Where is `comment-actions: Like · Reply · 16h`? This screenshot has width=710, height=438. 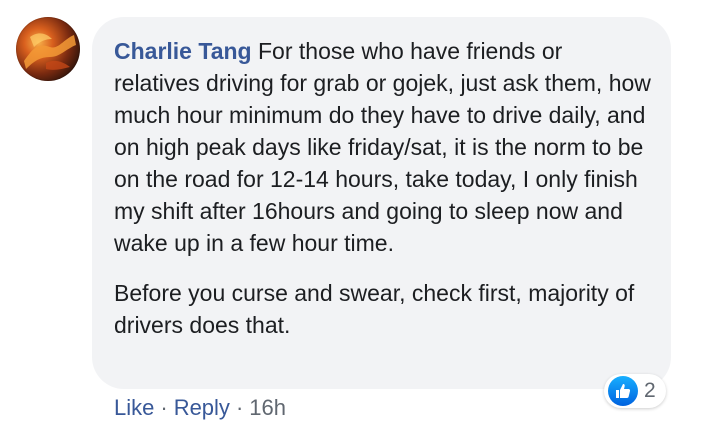
comment-actions: Like · Reply · 16h is located at coordinates (200, 408).